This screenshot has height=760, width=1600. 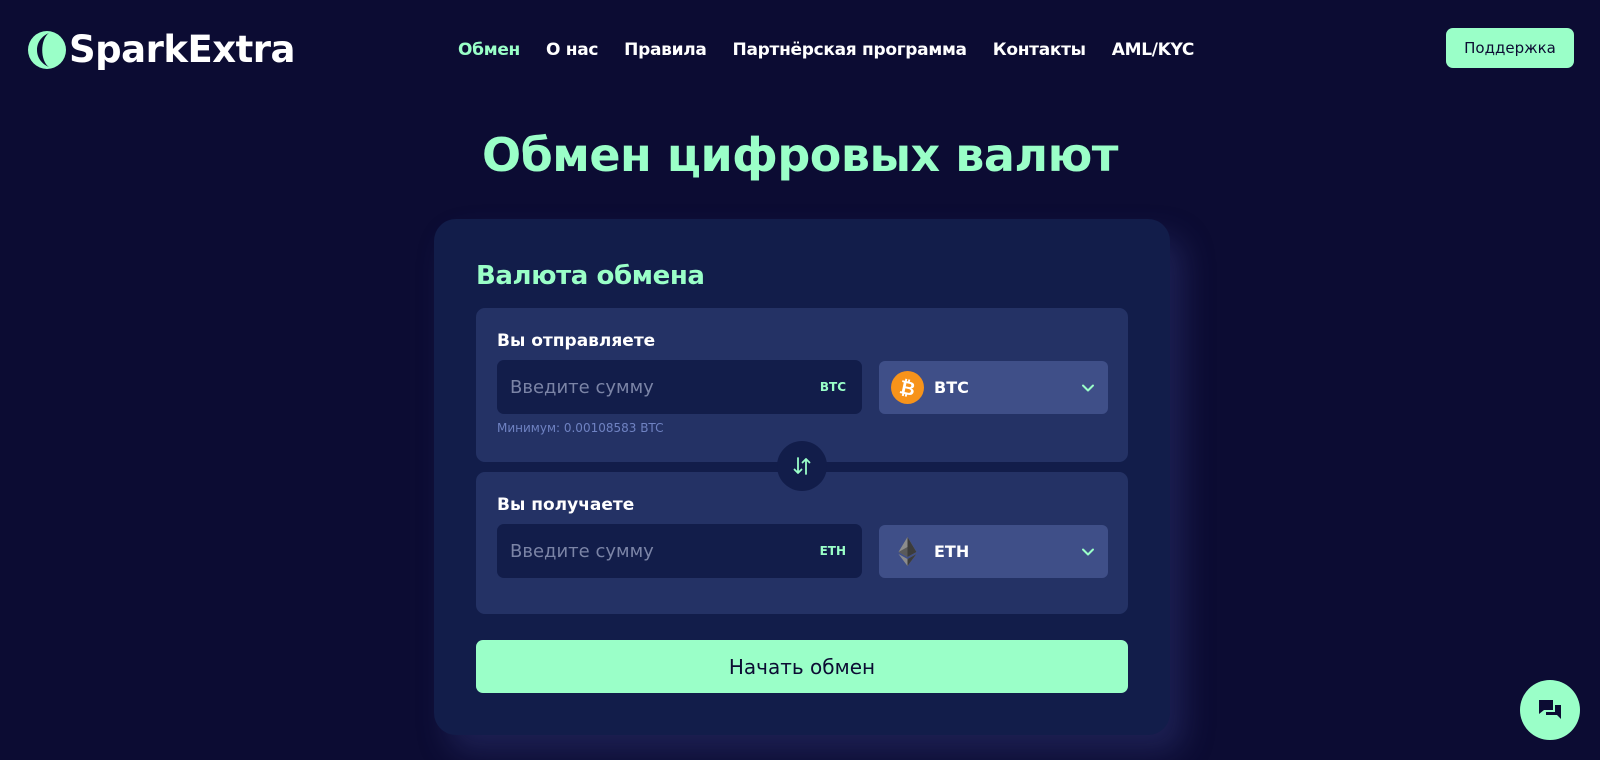 I want to click on send-amount-input, so click(x=647, y=387).